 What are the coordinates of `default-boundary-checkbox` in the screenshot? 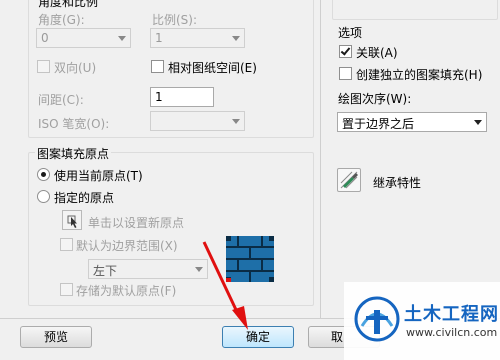 It's located at (66, 244).